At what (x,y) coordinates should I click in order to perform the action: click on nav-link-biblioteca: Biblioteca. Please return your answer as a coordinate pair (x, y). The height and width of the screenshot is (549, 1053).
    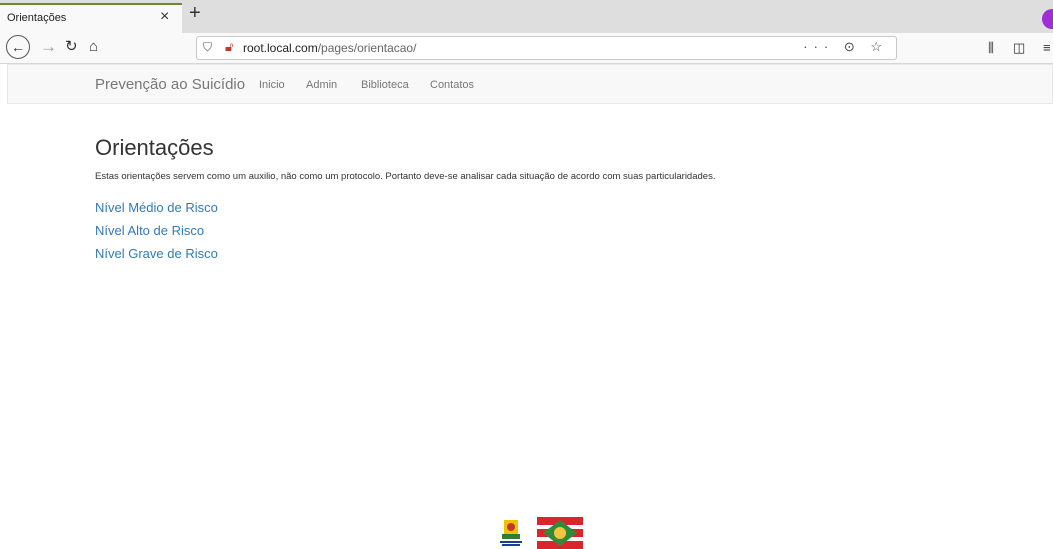
    Looking at the image, I should click on (385, 85).